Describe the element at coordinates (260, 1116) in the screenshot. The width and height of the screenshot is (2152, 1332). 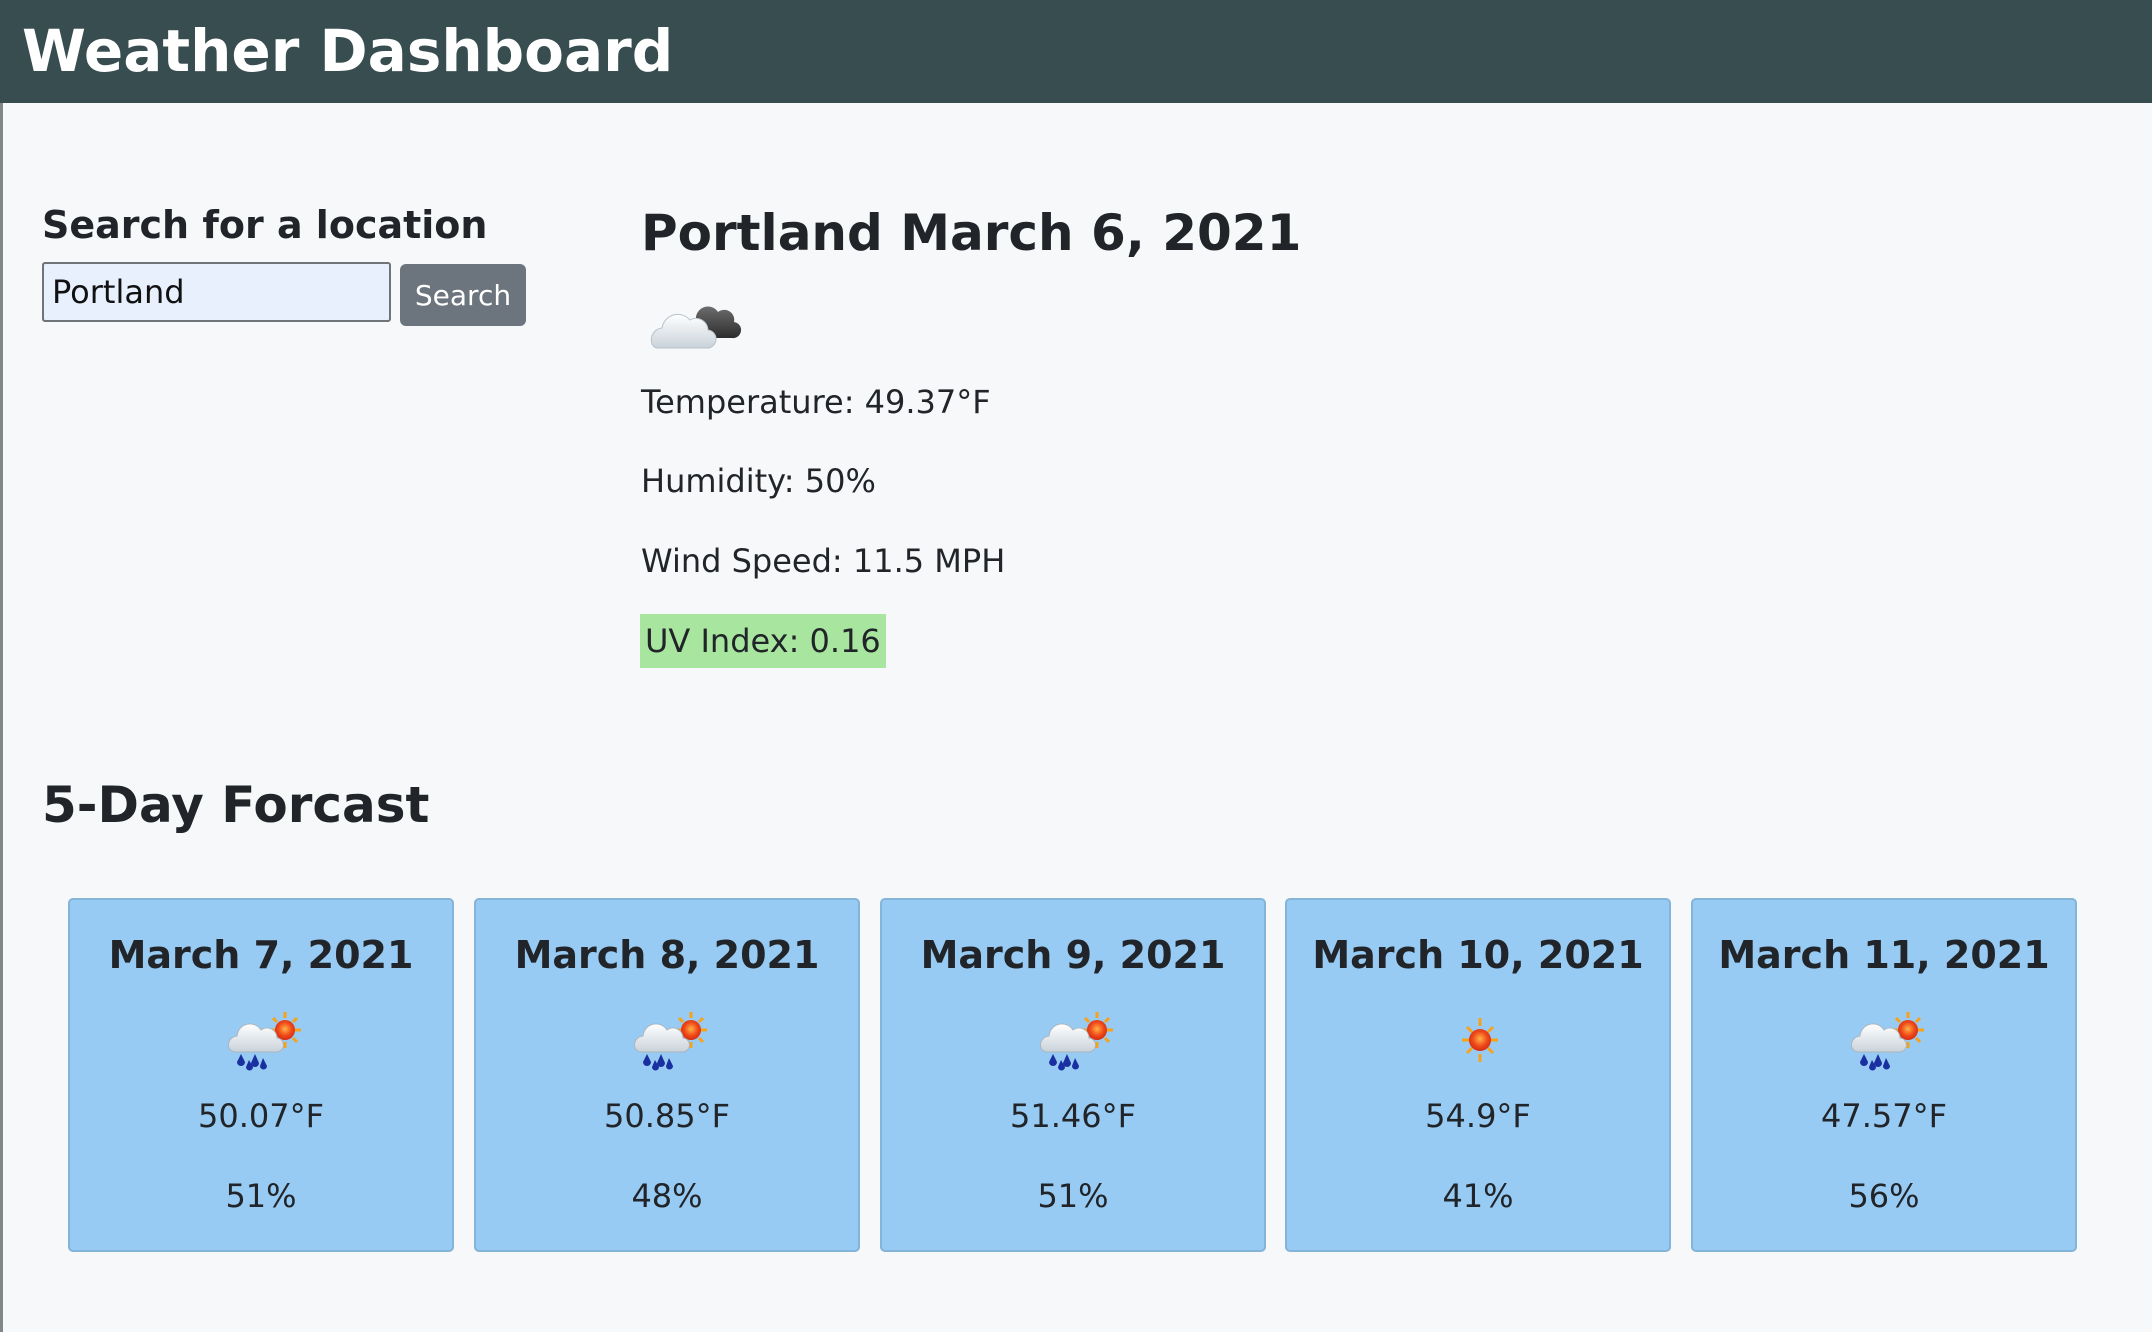
I see `forecast-temperature: 50.07°F` at that location.